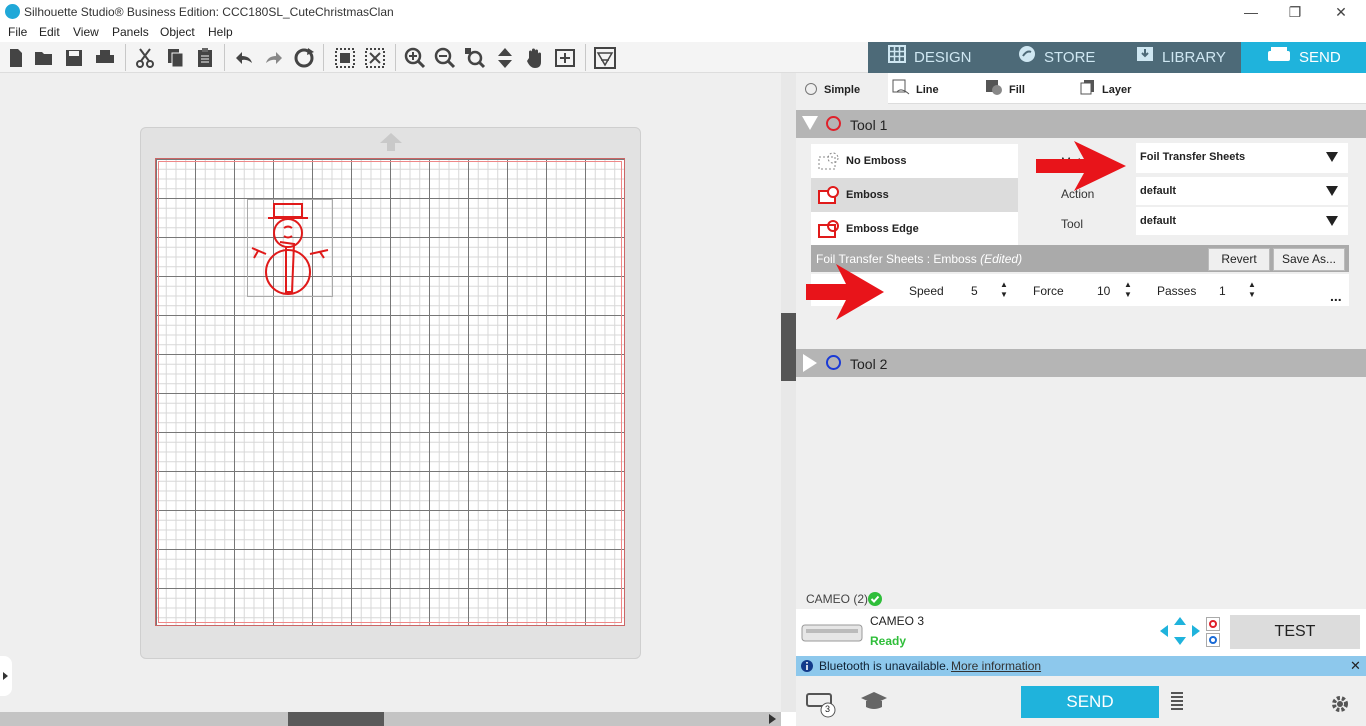  I want to click on emboss-edge-label: Emboss Edge, so click(882, 229).